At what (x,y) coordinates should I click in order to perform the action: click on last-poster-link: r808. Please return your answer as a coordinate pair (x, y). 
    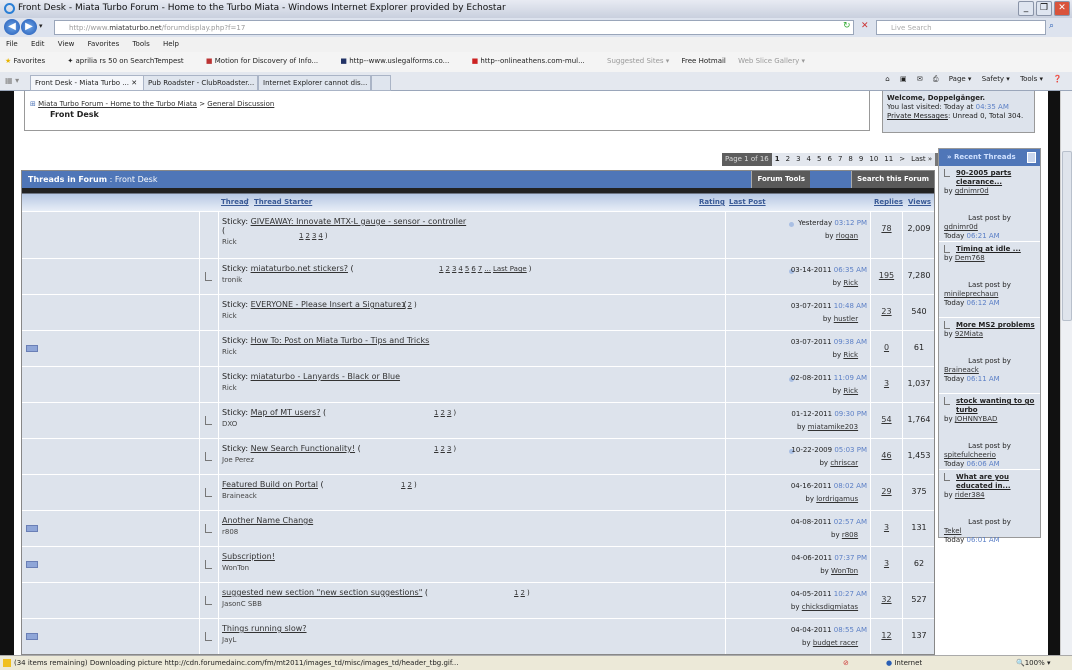
    Looking at the image, I should click on (850, 535).